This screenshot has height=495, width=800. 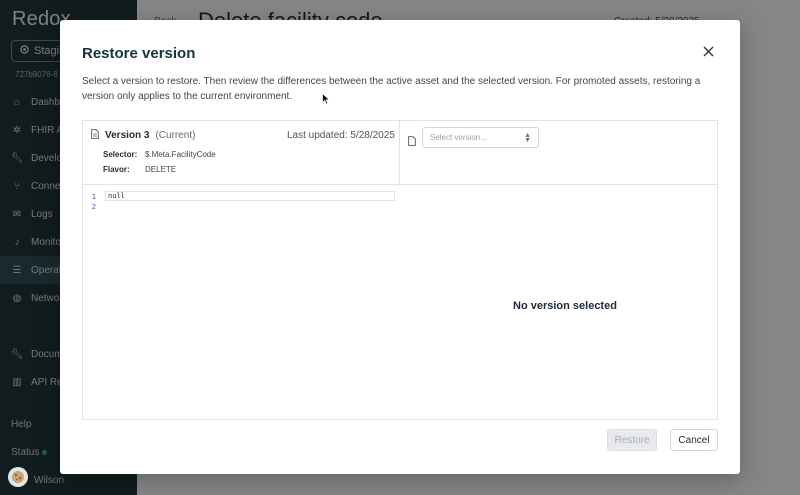 What do you see at coordinates (120, 154) in the screenshot?
I see `selector-label: Selector:` at bounding box center [120, 154].